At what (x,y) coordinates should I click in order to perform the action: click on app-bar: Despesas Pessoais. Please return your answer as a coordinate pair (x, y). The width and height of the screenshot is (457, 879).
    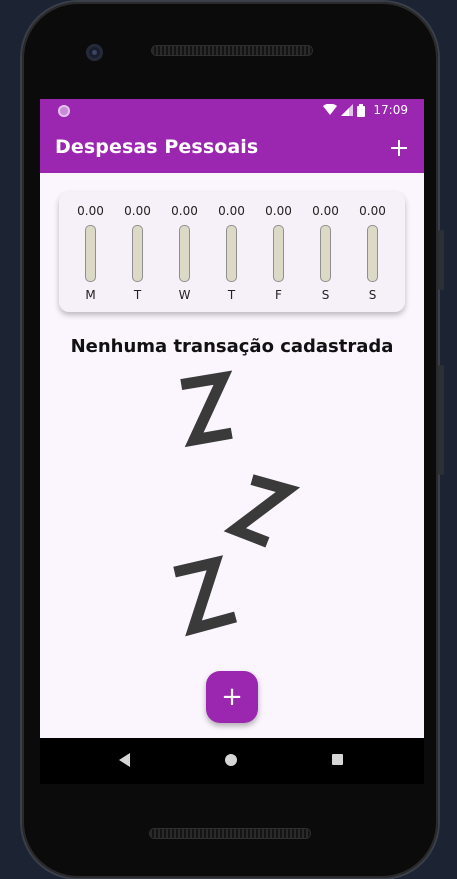
    Looking at the image, I should click on (232, 148).